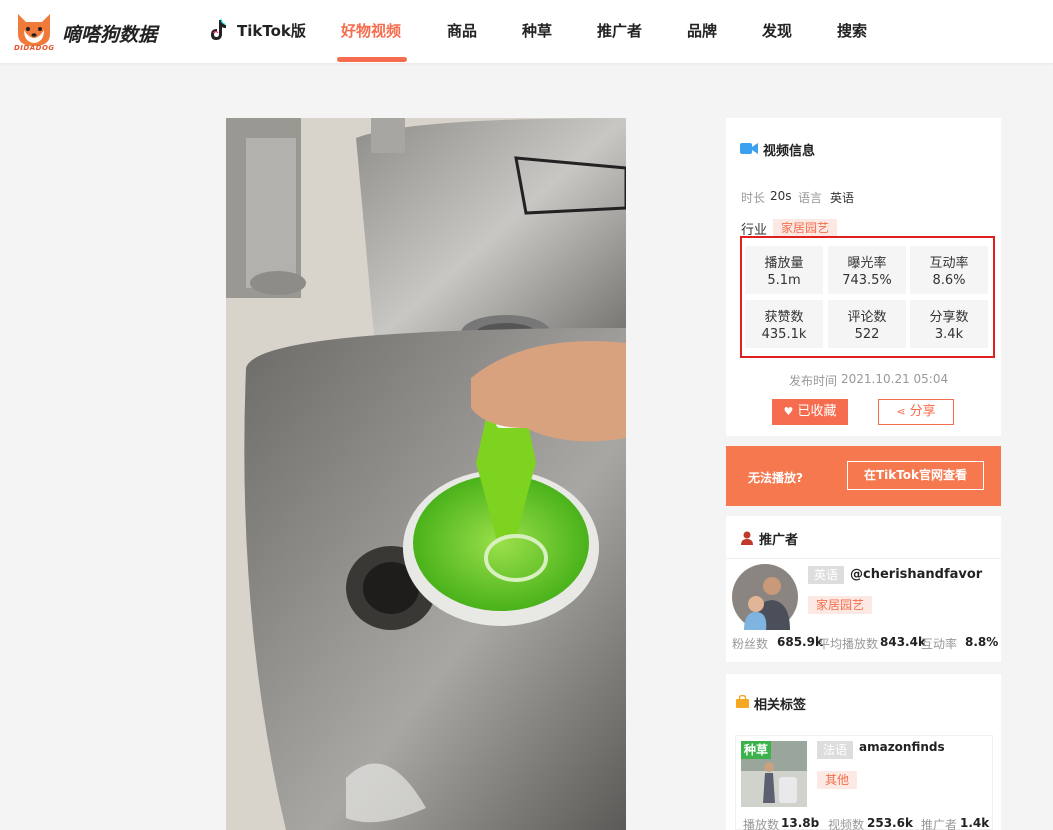 This screenshot has height=830, width=1053. What do you see at coordinates (903, 642) in the screenshot?
I see `avg-play-value: 843.4k` at bounding box center [903, 642].